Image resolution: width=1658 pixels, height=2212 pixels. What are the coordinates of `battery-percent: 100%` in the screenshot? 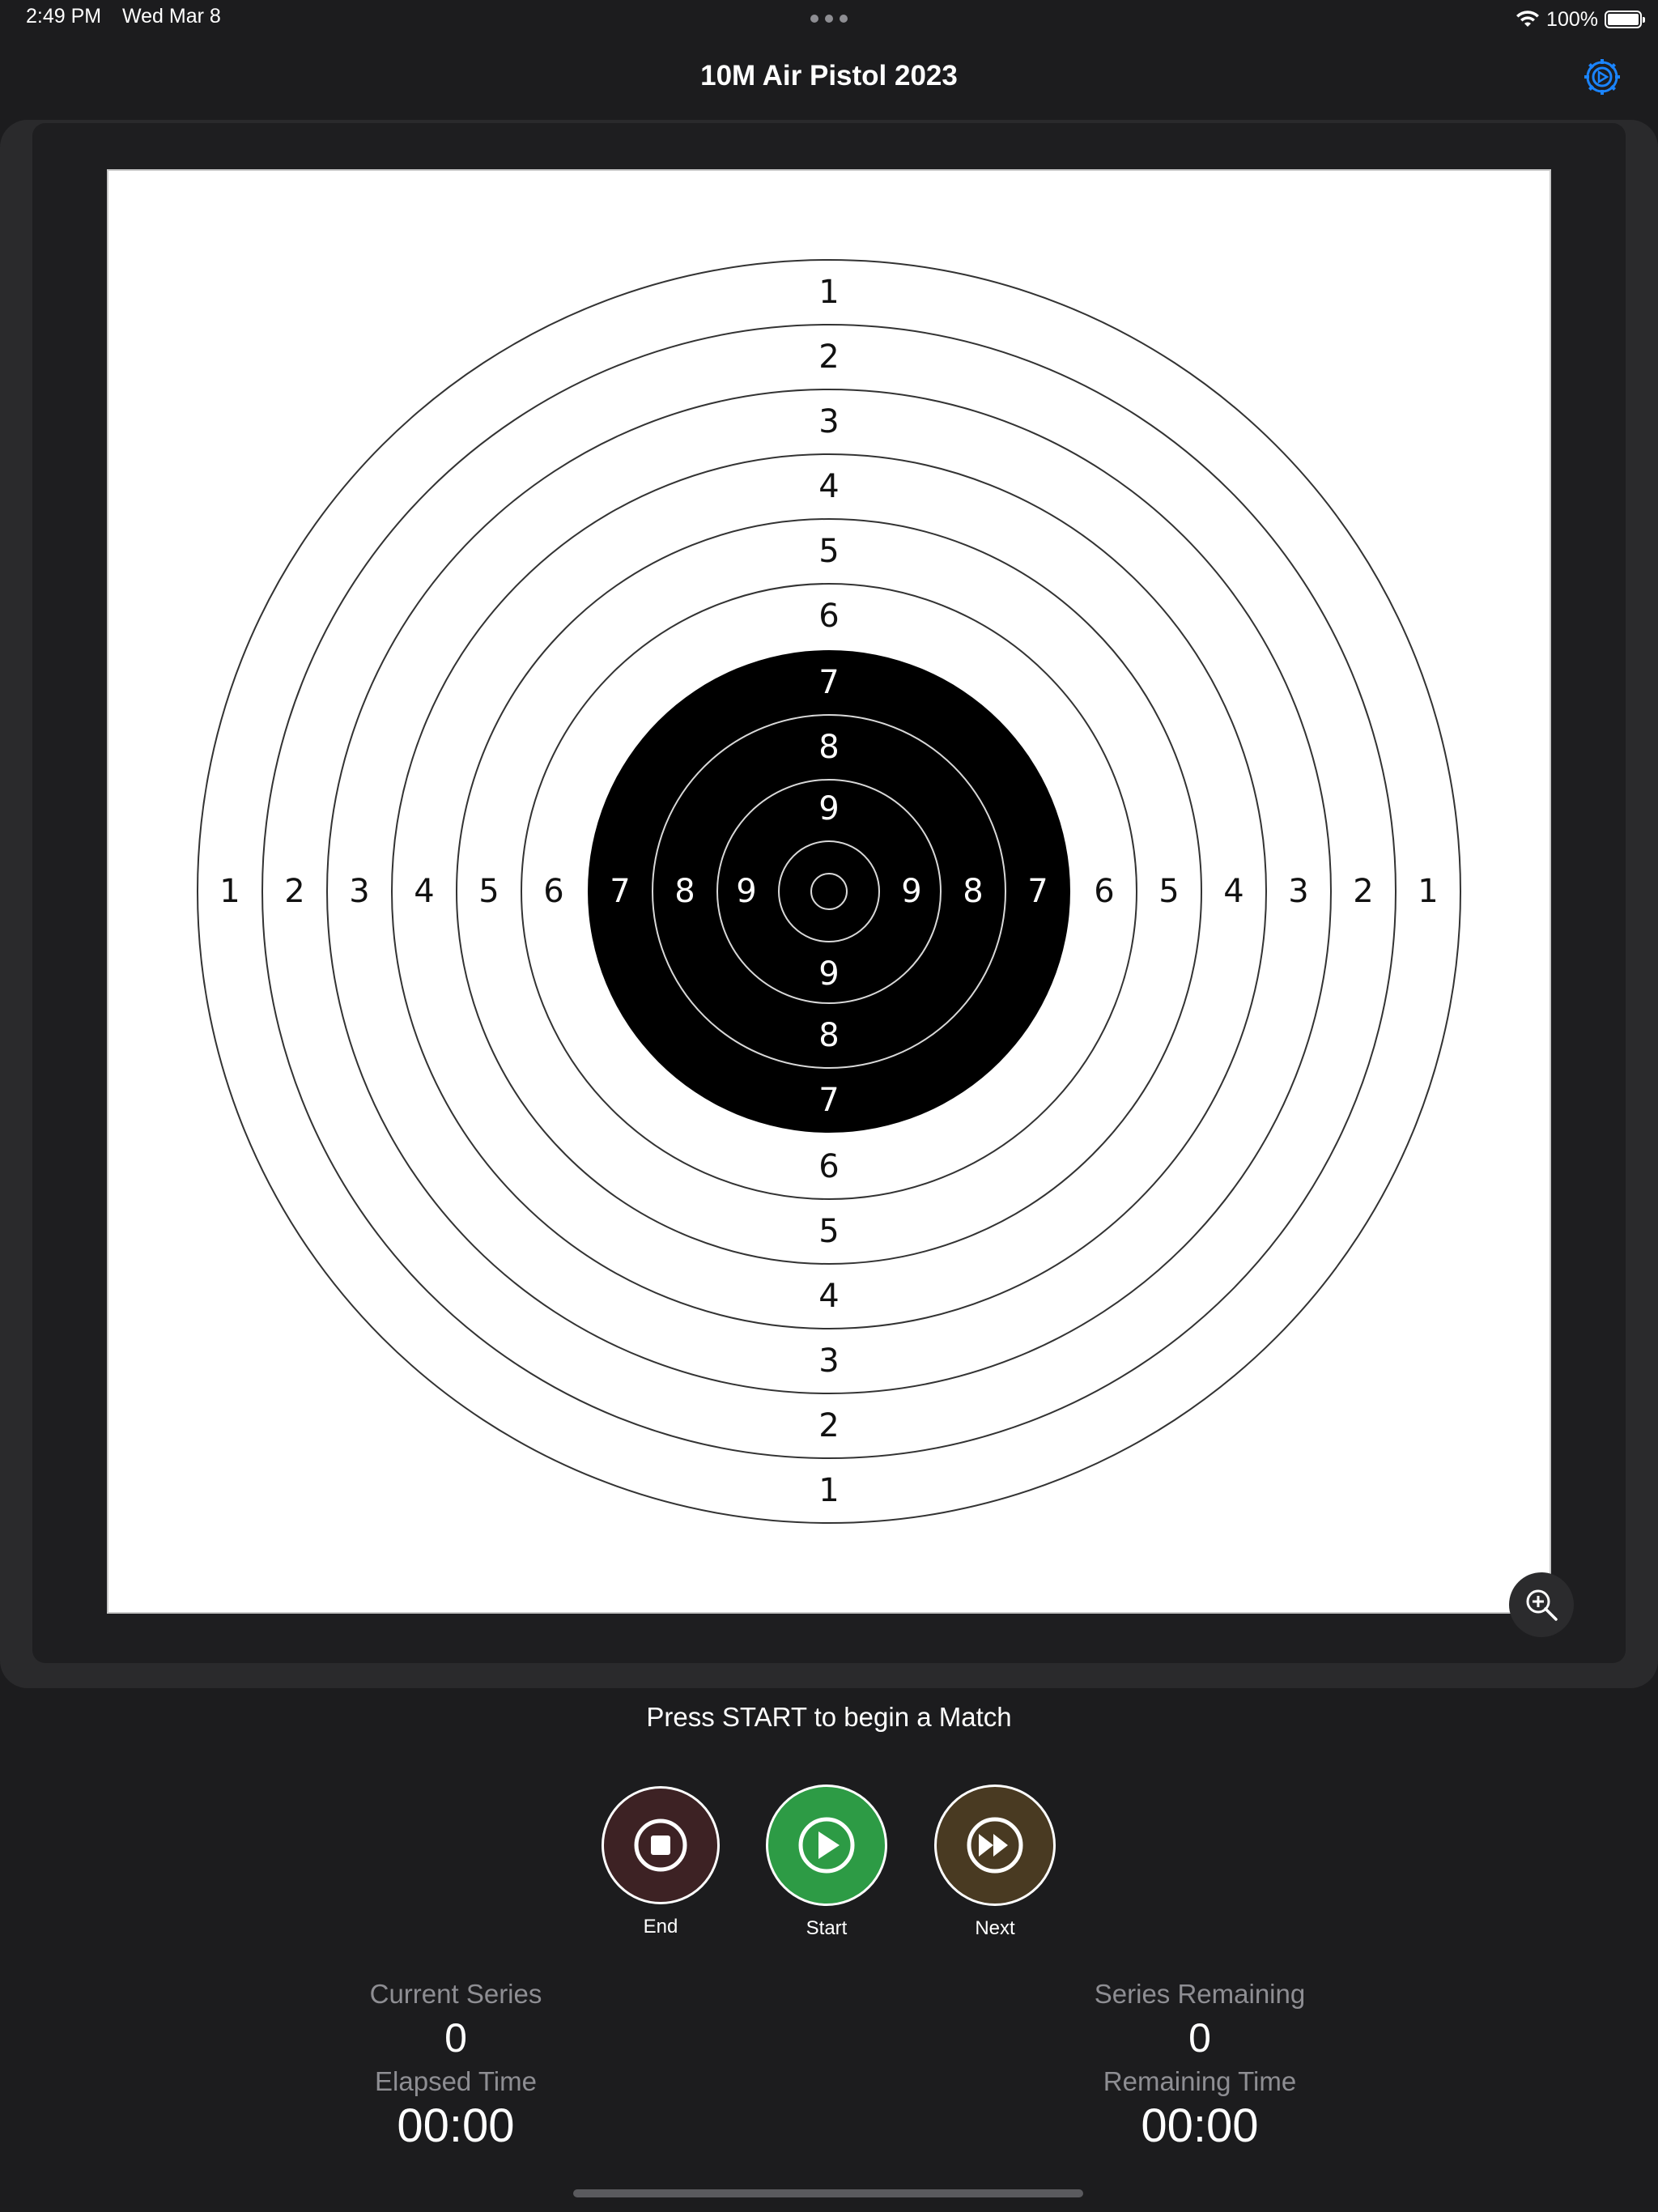 It's located at (1572, 19).